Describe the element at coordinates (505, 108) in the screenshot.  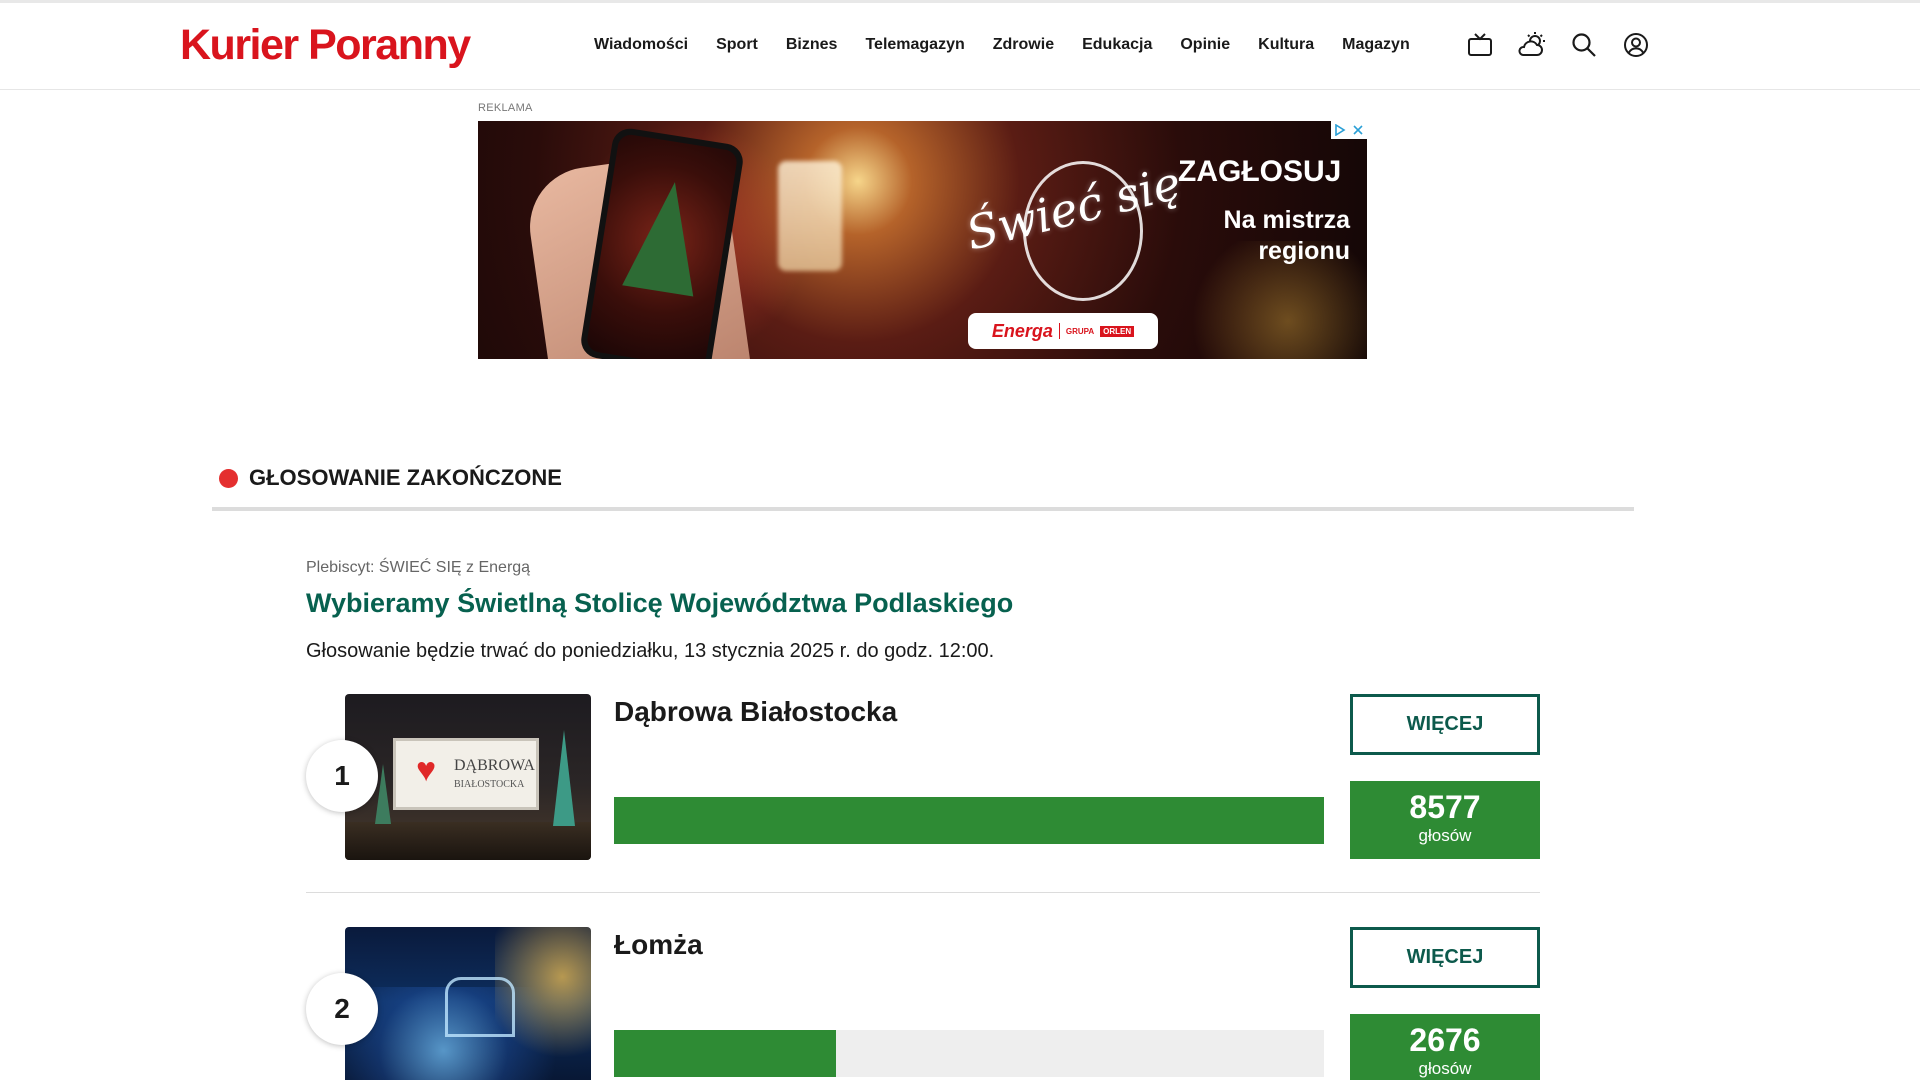
I see `ad-label: REKLAMA` at that location.